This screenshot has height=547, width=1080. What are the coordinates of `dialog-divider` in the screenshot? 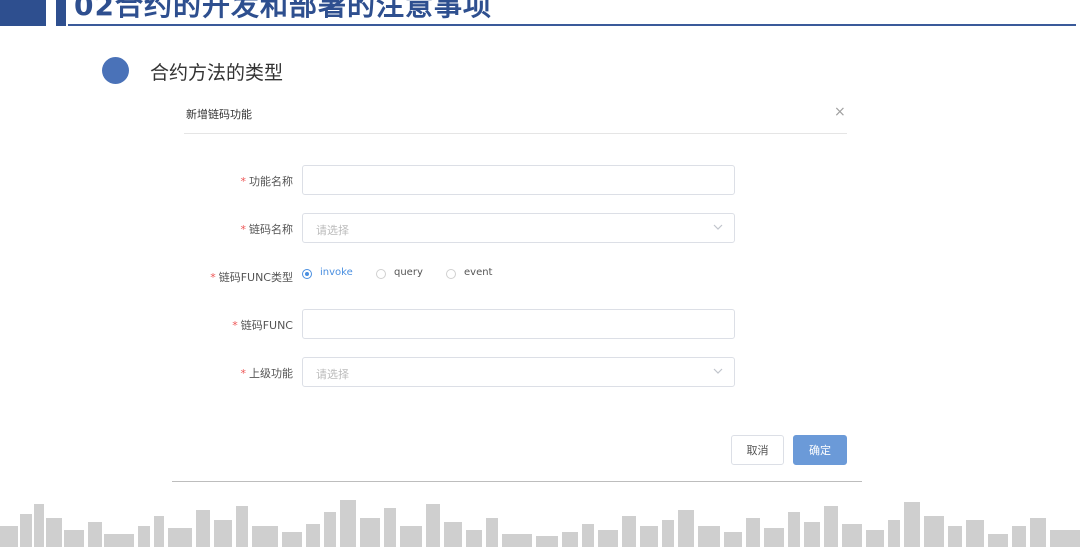 It's located at (515, 133).